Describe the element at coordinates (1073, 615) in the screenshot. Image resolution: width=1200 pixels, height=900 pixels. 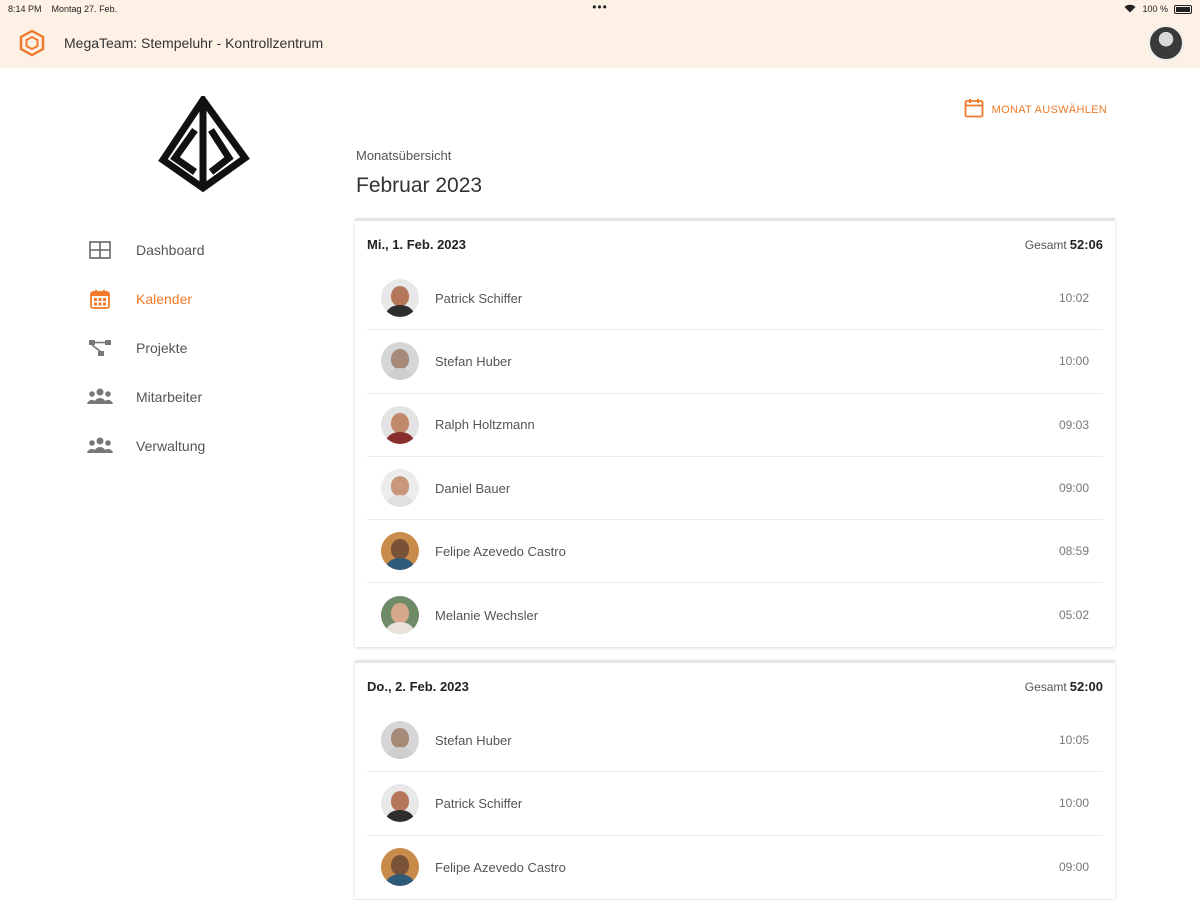
I see `employee-time: 05:02` at that location.